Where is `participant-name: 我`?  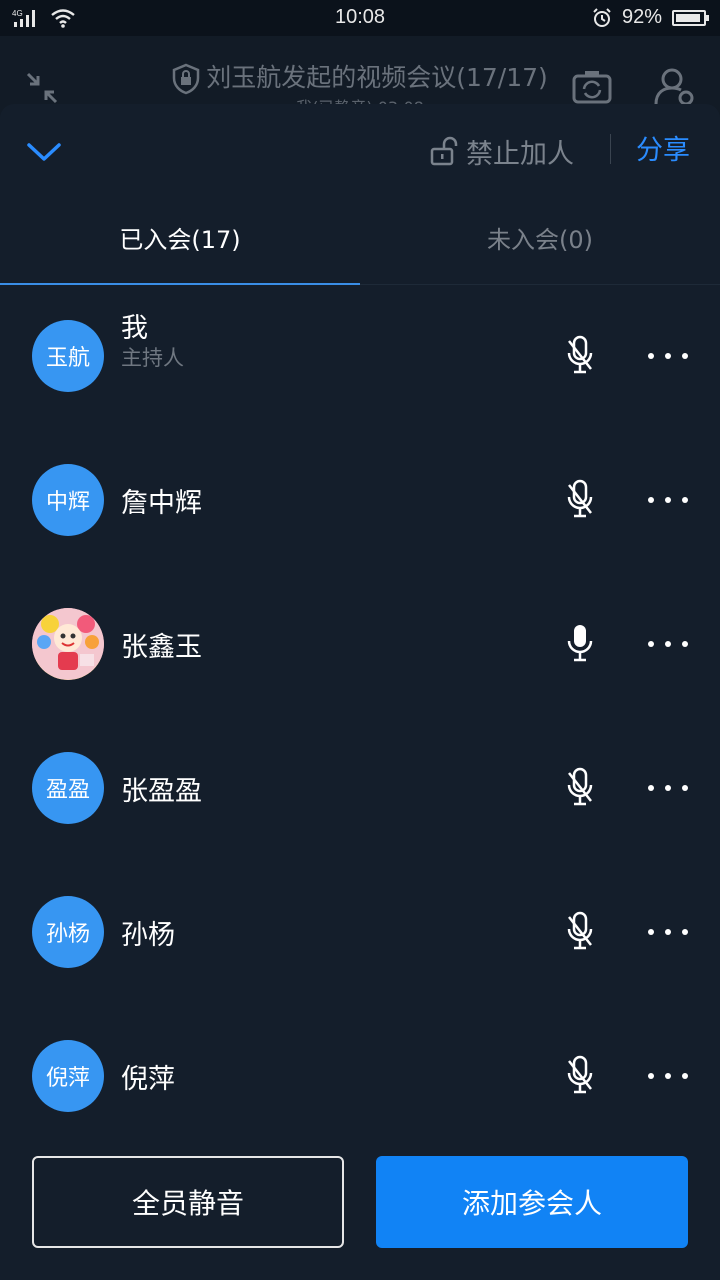 participant-name: 我 is located at coordinates (134, 328).